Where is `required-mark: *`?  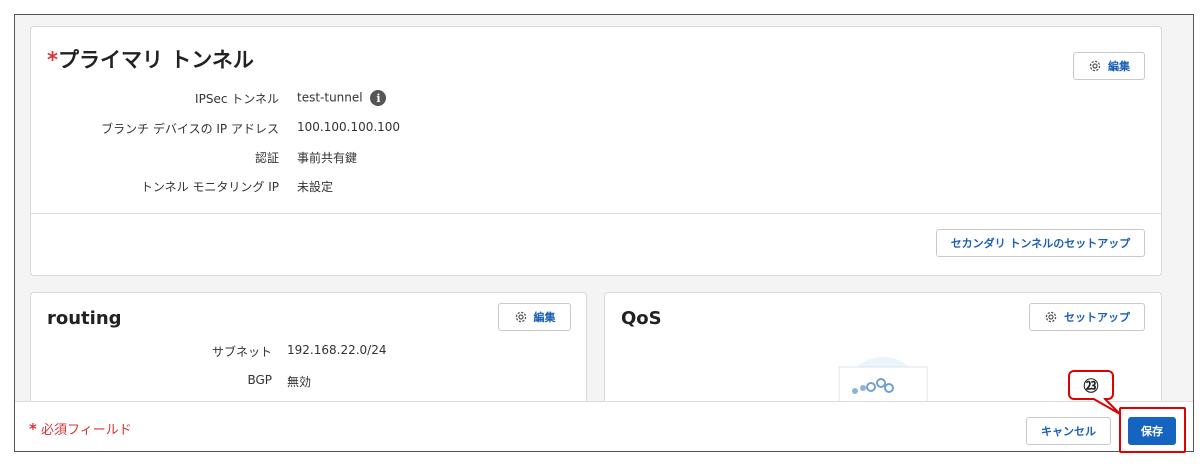 required-mark: * is located at coordinates (52, 60).